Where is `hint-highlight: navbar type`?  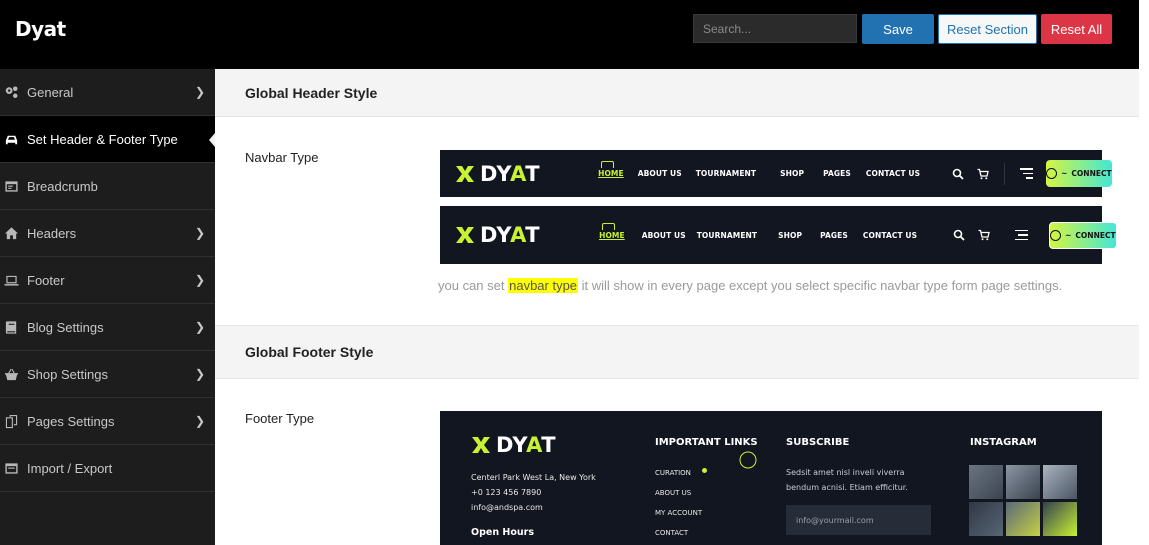 hint-highlight: navbar type is located at coordinates (543, 285).